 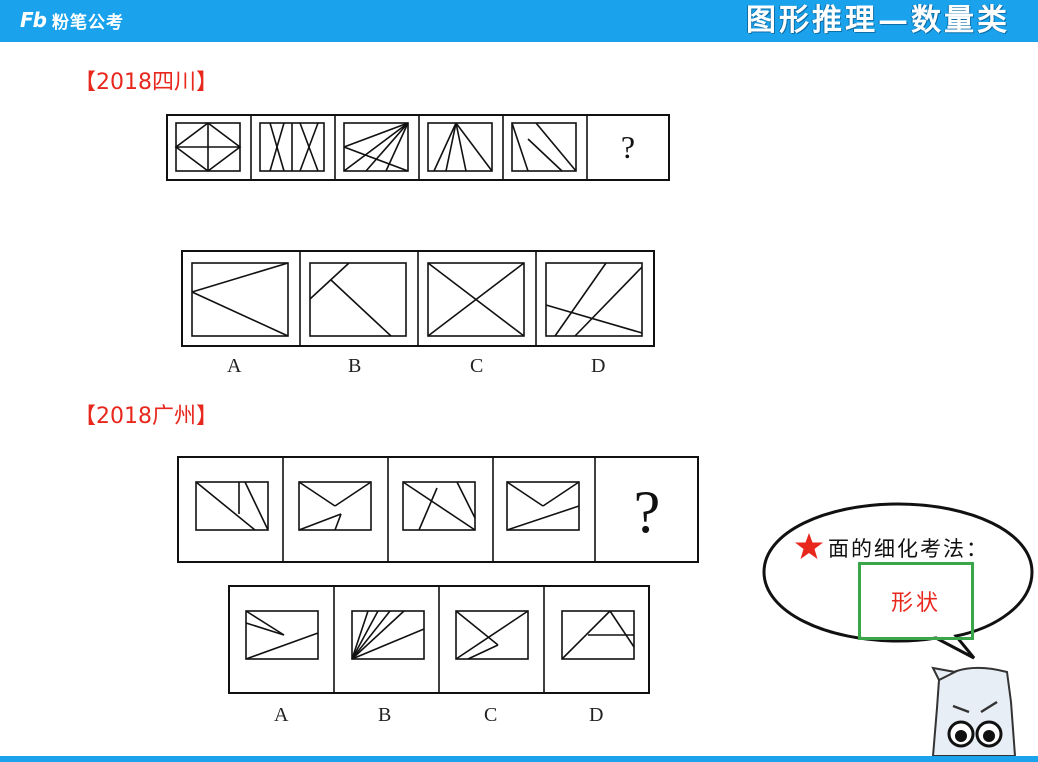 What do you see at coordinates (419, 148) in the screenshot?
I see `question-1-sequence: ?` at bounding box center [419, 148].